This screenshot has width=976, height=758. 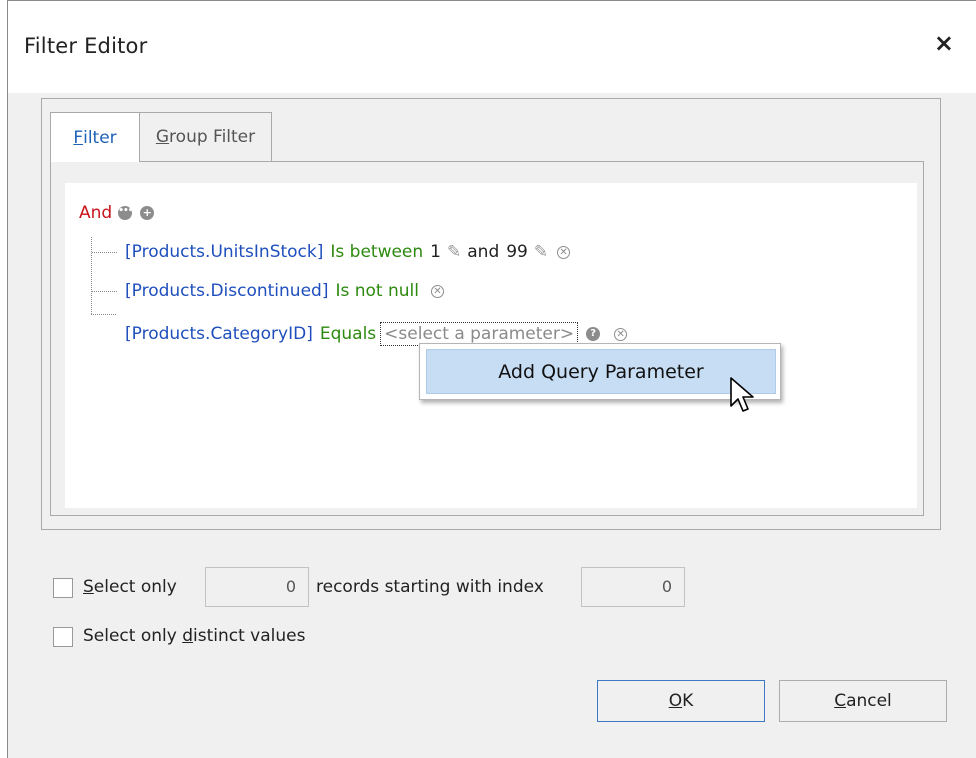 I want to click on condition-operator: Equals, so click(x=348, y=334).